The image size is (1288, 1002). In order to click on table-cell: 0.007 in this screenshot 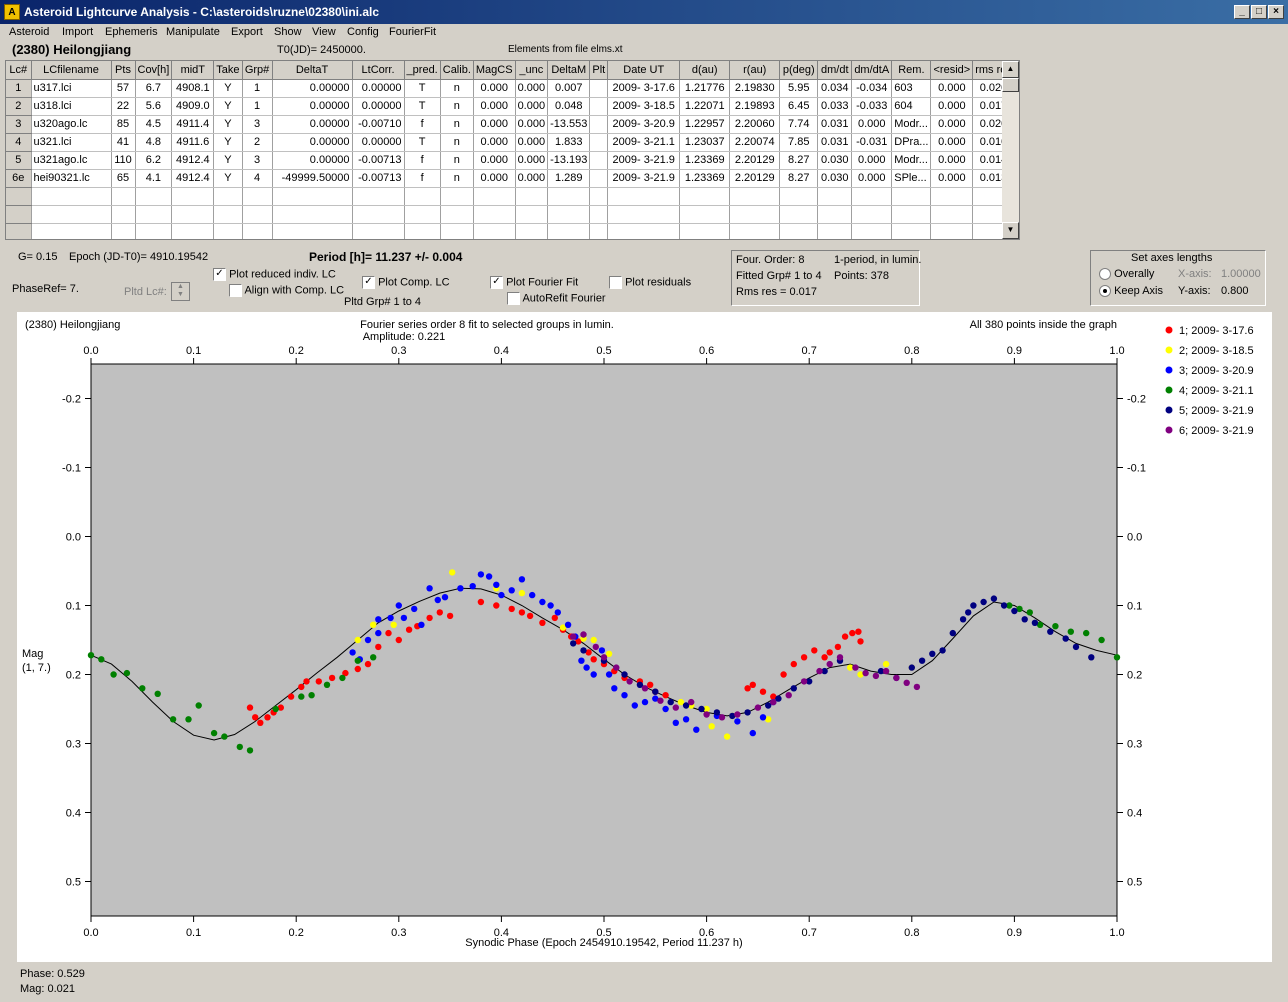, I will do `click(569, 88)`.